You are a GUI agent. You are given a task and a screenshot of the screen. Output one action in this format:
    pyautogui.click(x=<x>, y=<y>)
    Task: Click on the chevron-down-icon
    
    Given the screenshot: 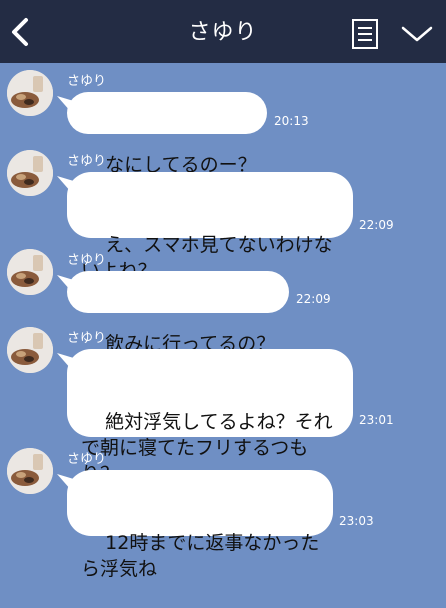 What is the action you would take?
    pyautogui.click(x=417, y=34)
    